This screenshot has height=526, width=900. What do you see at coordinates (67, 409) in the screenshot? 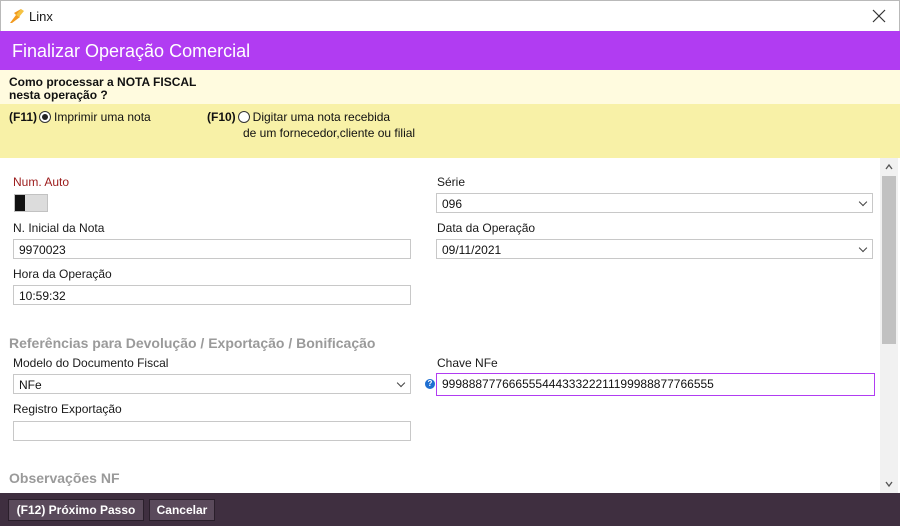
I see `registro-exportacao-label: Registro Exportação` at bounding box center [67, 409].